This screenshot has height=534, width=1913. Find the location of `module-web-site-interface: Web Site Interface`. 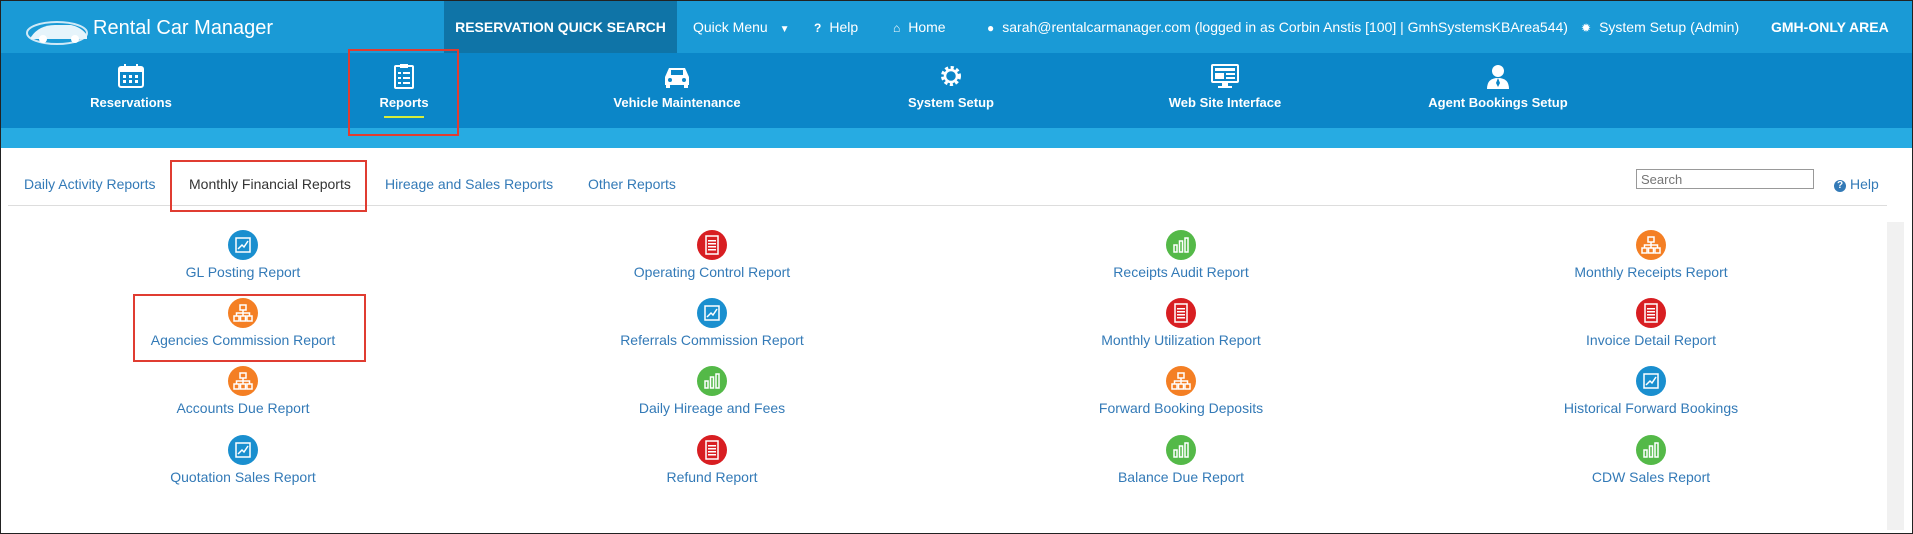

module-web-site-interface: Web Site Interface is located at coordinates (1225, 86).